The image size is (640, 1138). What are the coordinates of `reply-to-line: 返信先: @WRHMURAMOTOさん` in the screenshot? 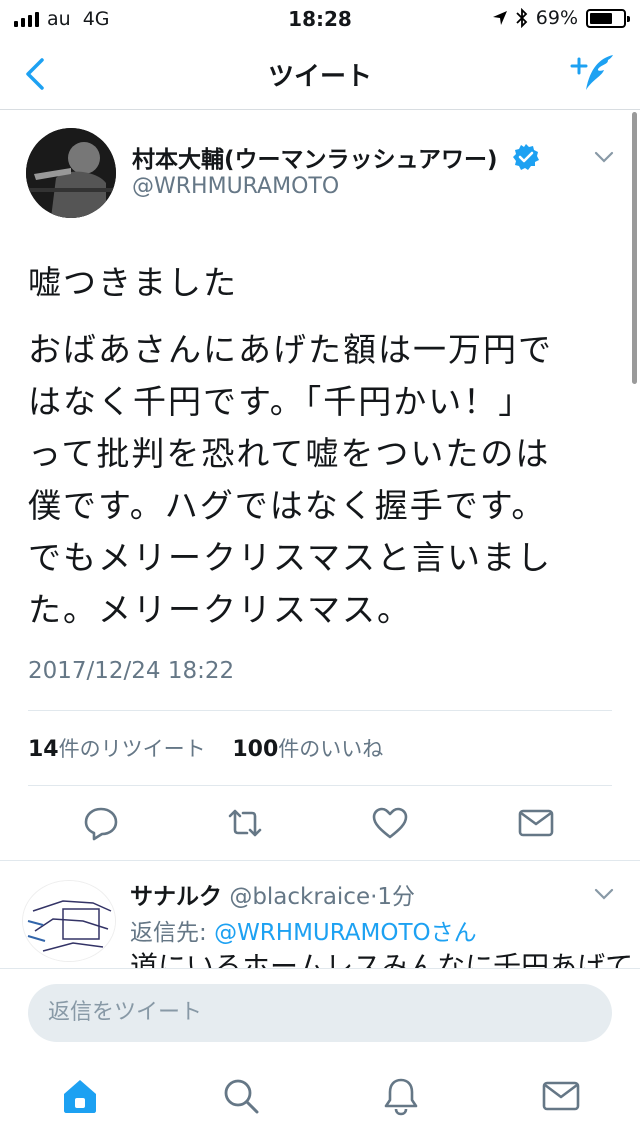 It's located at (303, 930).